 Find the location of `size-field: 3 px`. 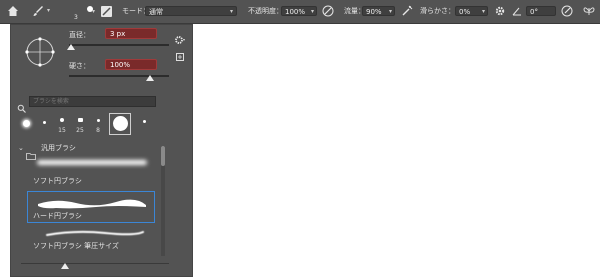

size-field: 3 px is located at coordinates (131, 33).